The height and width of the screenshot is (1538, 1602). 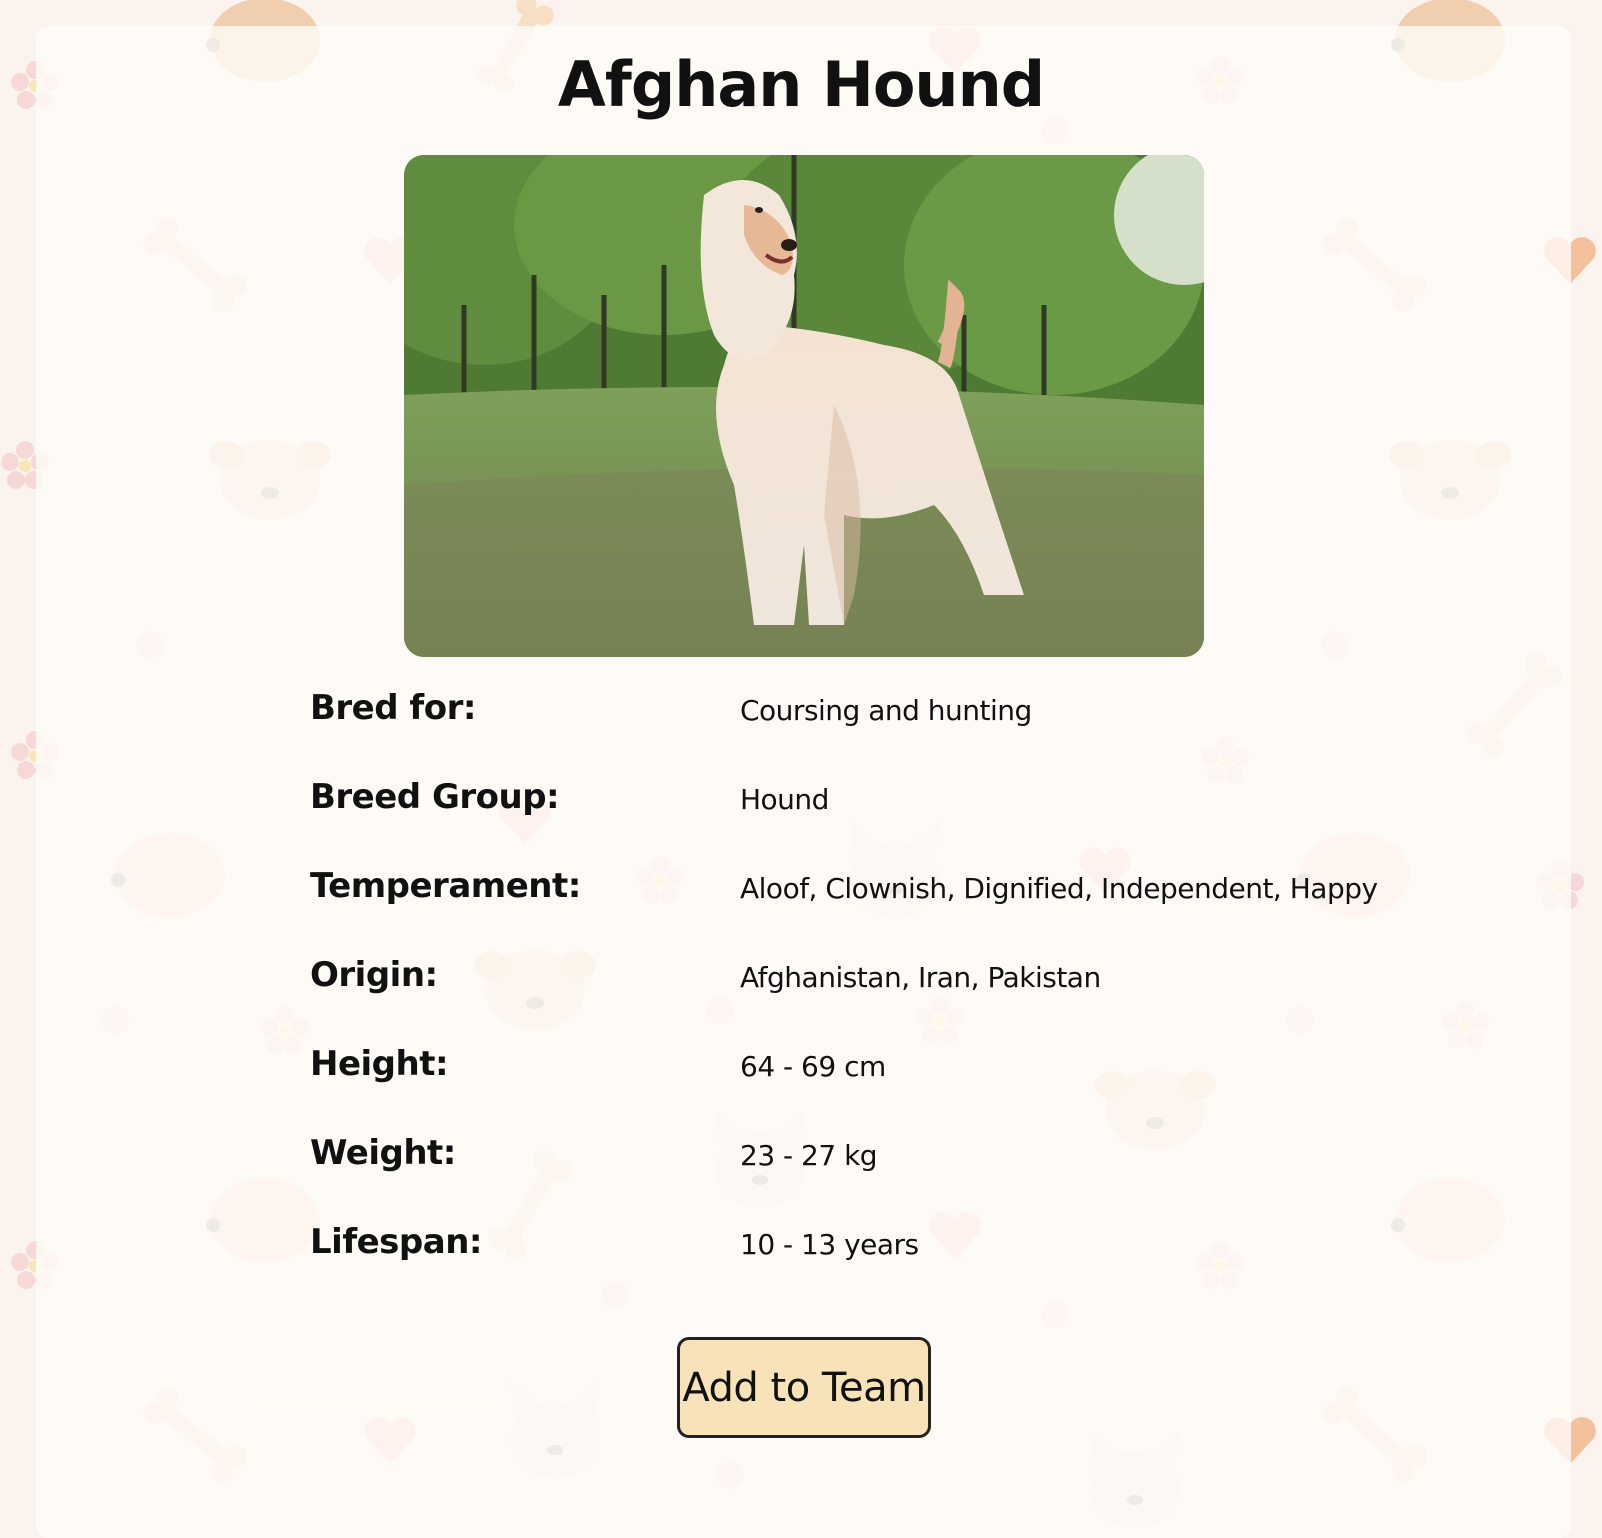 I want to click on info-label: Bred for:, so click(x=393, y=708).